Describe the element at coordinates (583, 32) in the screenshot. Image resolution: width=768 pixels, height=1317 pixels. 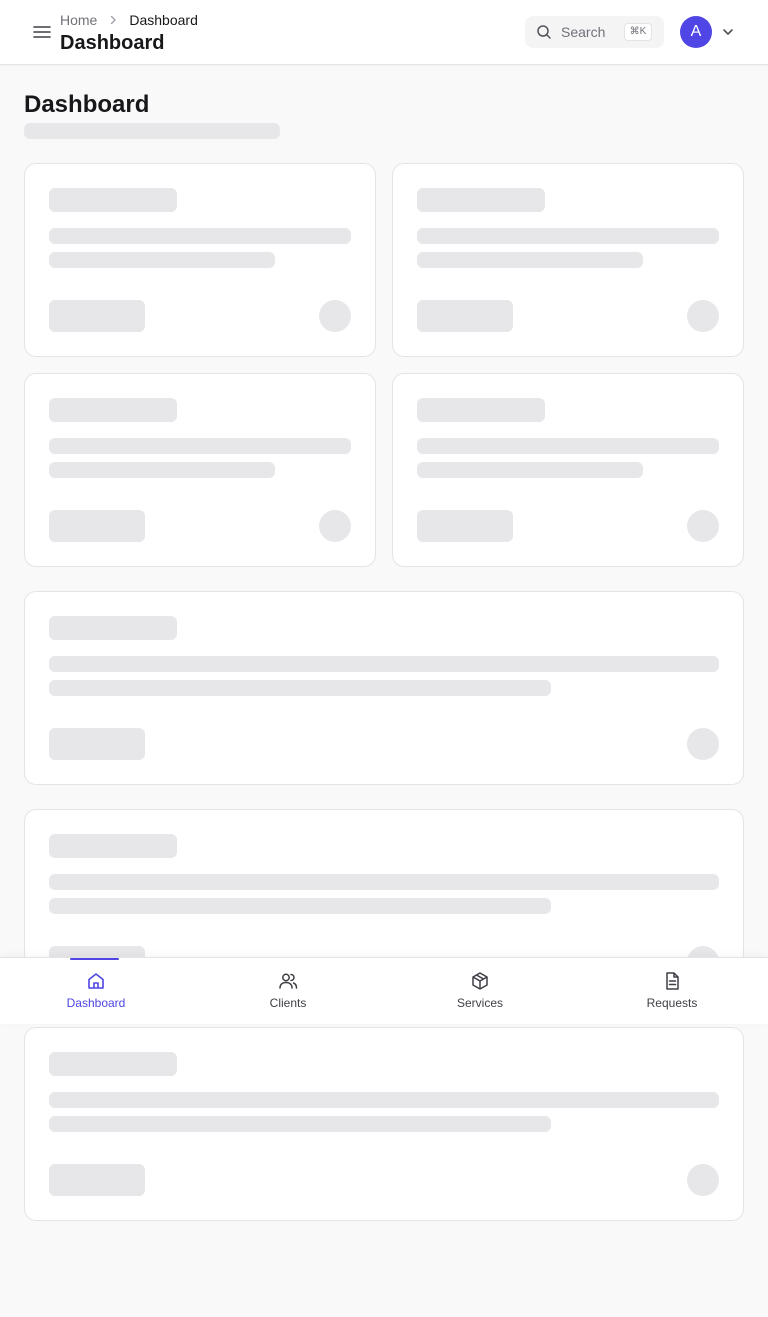
I see `search-label: Search` at that location.